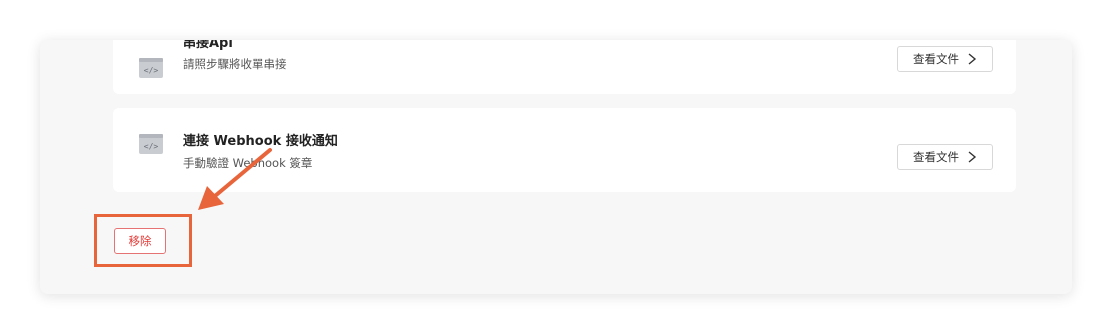 The height and width of the screenshot is (334, 1112). What do you see at coordinates (248, 163) in the screenshot?
I see `integration-description: 手動驗證 Webhook 簽章` at bounding box center [248, 163].